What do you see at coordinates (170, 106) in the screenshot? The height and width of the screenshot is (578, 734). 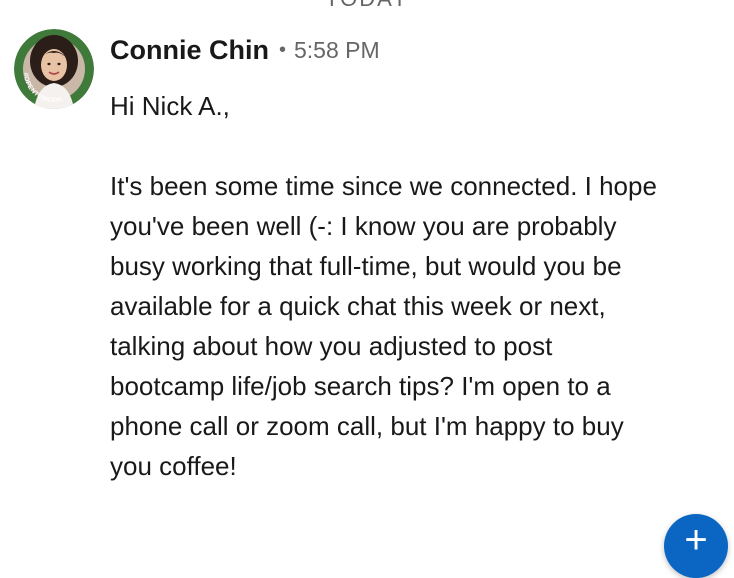 I see `message-greeting: Hi Nick A.,` at bounding box center [170, 106].